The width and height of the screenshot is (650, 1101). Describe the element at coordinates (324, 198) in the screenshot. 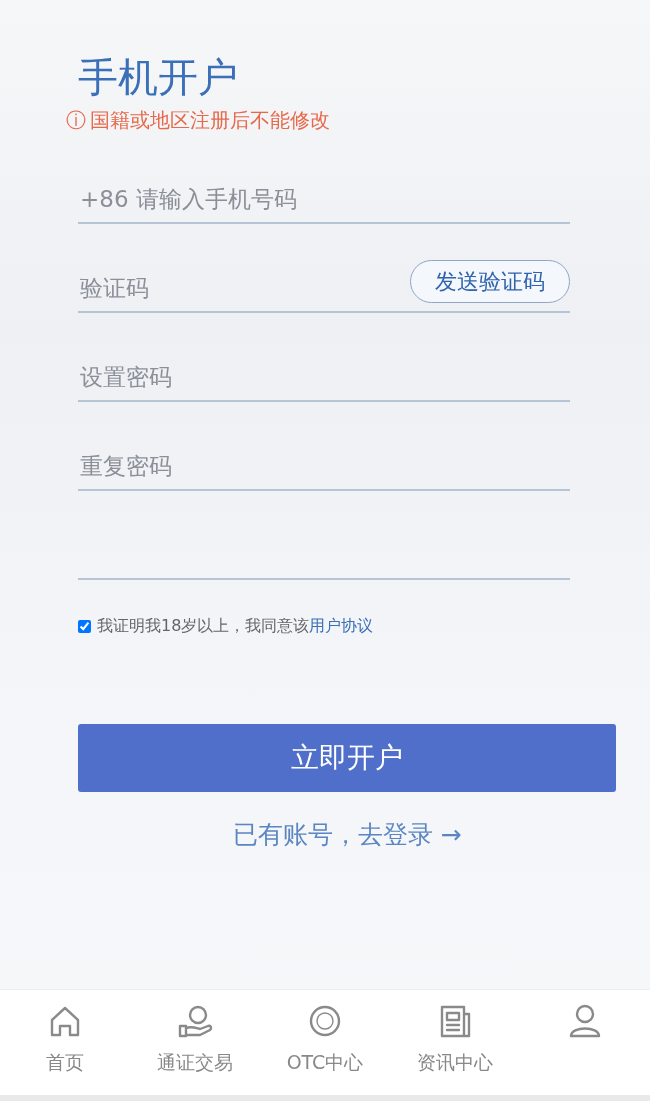

I see `input-field: +86 请输入手机号码` at that location.